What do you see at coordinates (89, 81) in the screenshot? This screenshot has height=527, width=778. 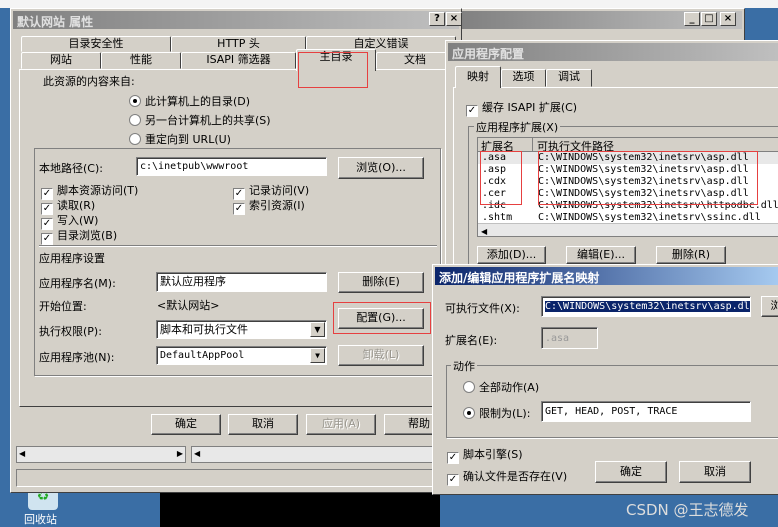 I see `content-source-label: 此资源的内容来自:` at bounding box center [89, 81].